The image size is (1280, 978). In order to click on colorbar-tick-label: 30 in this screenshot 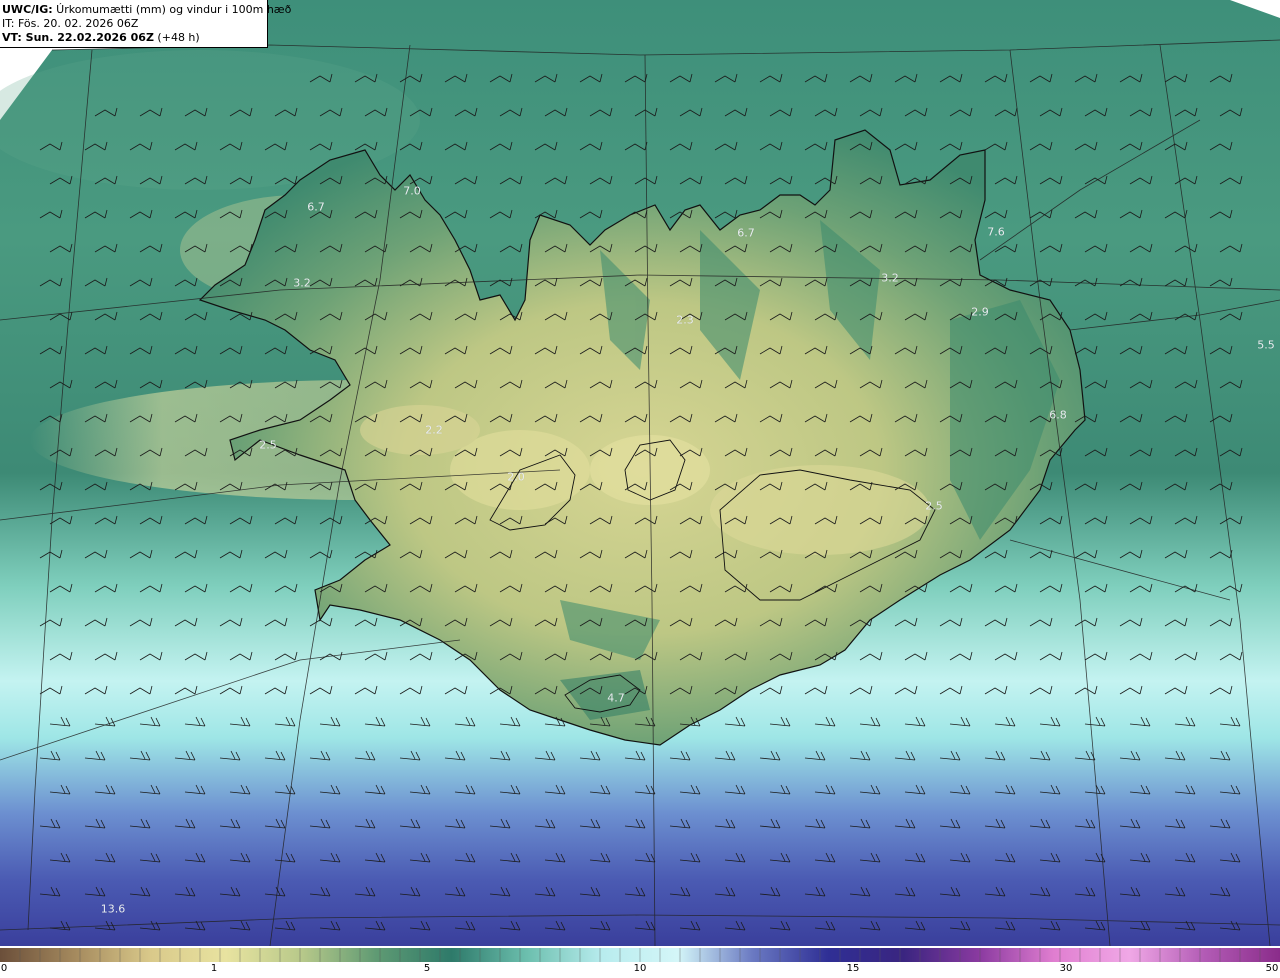, I will do `click(1066, 968)`.